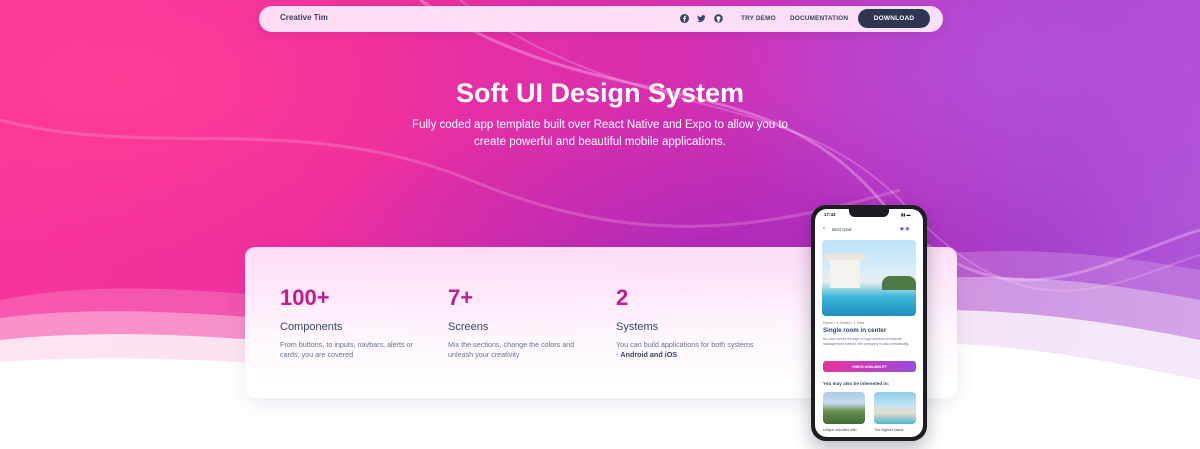  Describe the element at coordinates (637, 327) in the screenshot. I see `stat-label: Systems` at that location.